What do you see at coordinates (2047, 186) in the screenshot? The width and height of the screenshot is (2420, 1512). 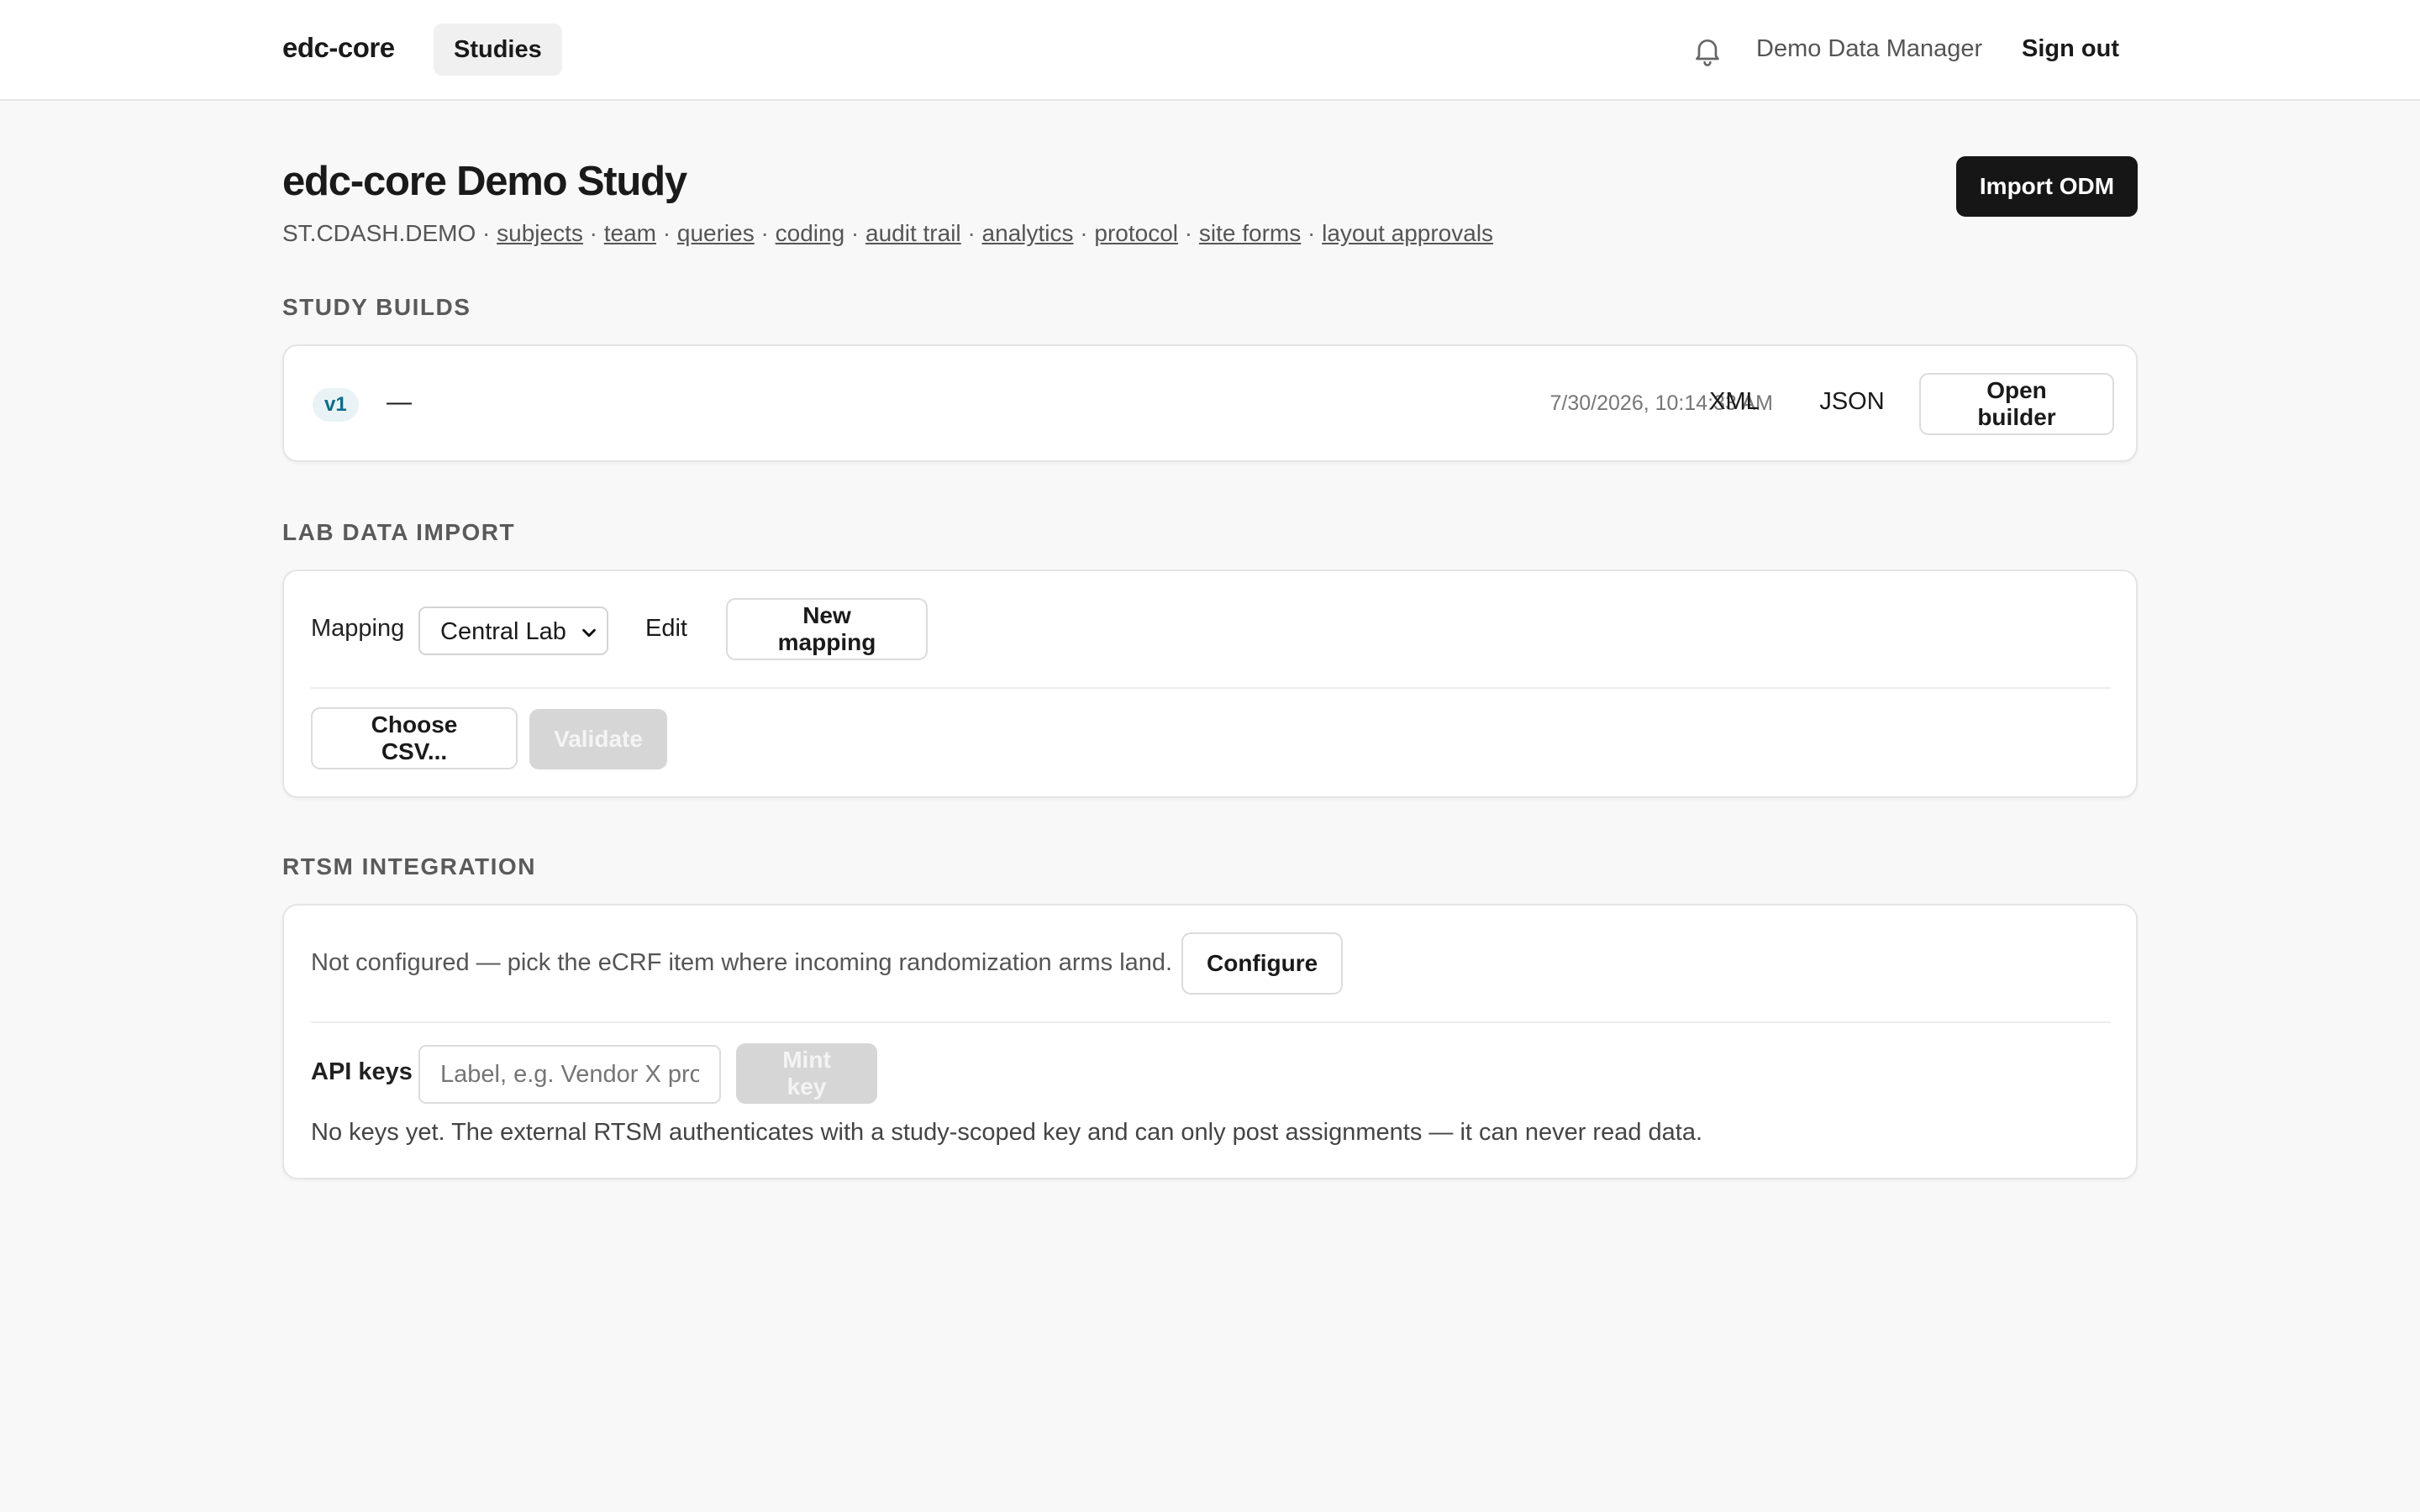 I see `import-odm-button: Import ODM` at bounding box center [2047, 186].